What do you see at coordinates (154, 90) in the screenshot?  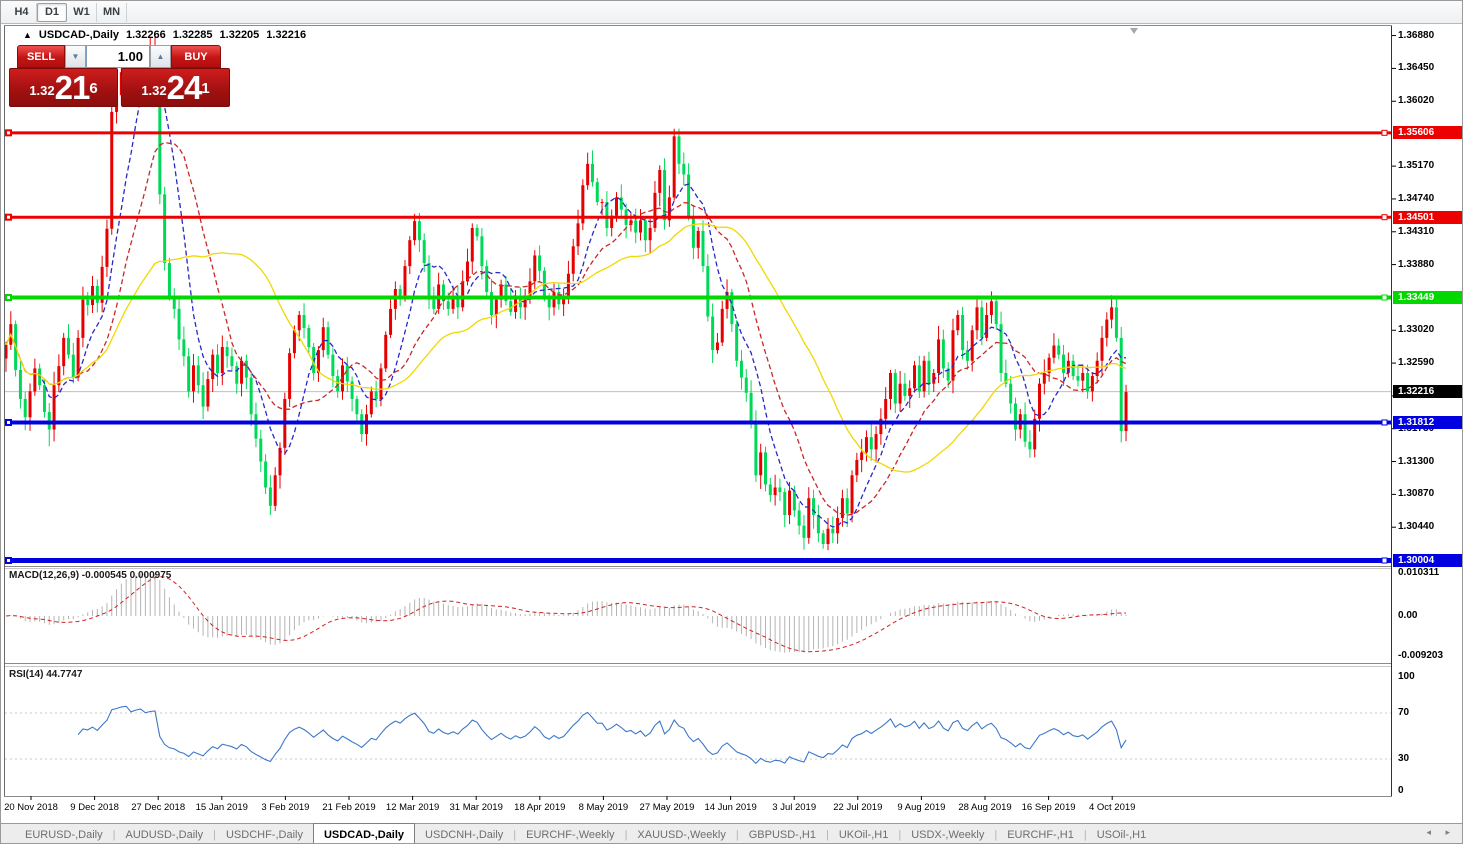 I see `buy-price-prefix: 1.32` at bounding box center [154, 90].